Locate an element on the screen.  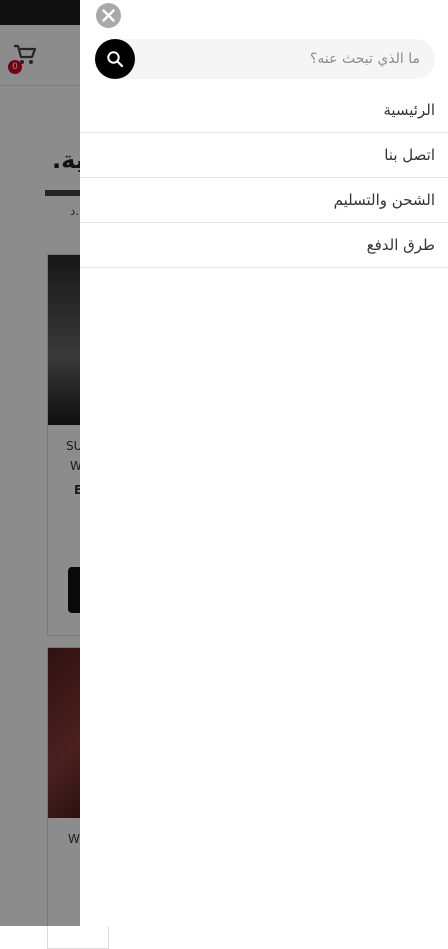
menu-item-home: الرئيسية is located at coordinates (264, 110).